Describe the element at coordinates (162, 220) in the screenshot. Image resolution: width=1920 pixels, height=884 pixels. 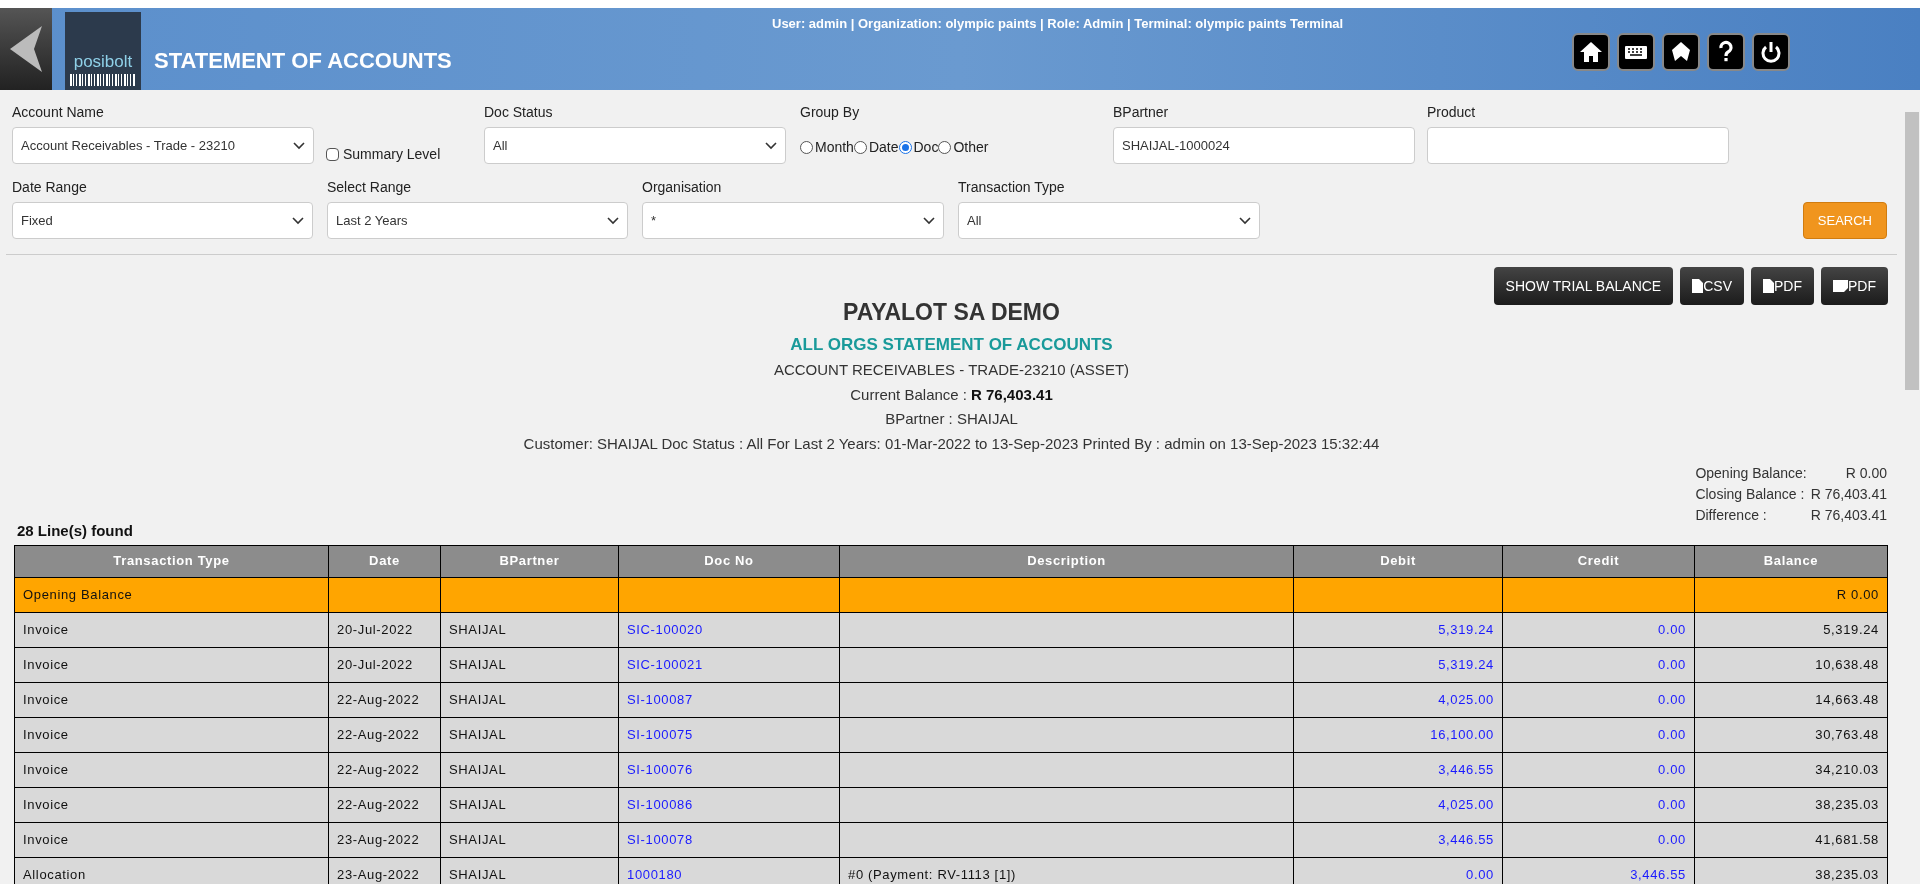
I see `select-field: Fixed` at that location.